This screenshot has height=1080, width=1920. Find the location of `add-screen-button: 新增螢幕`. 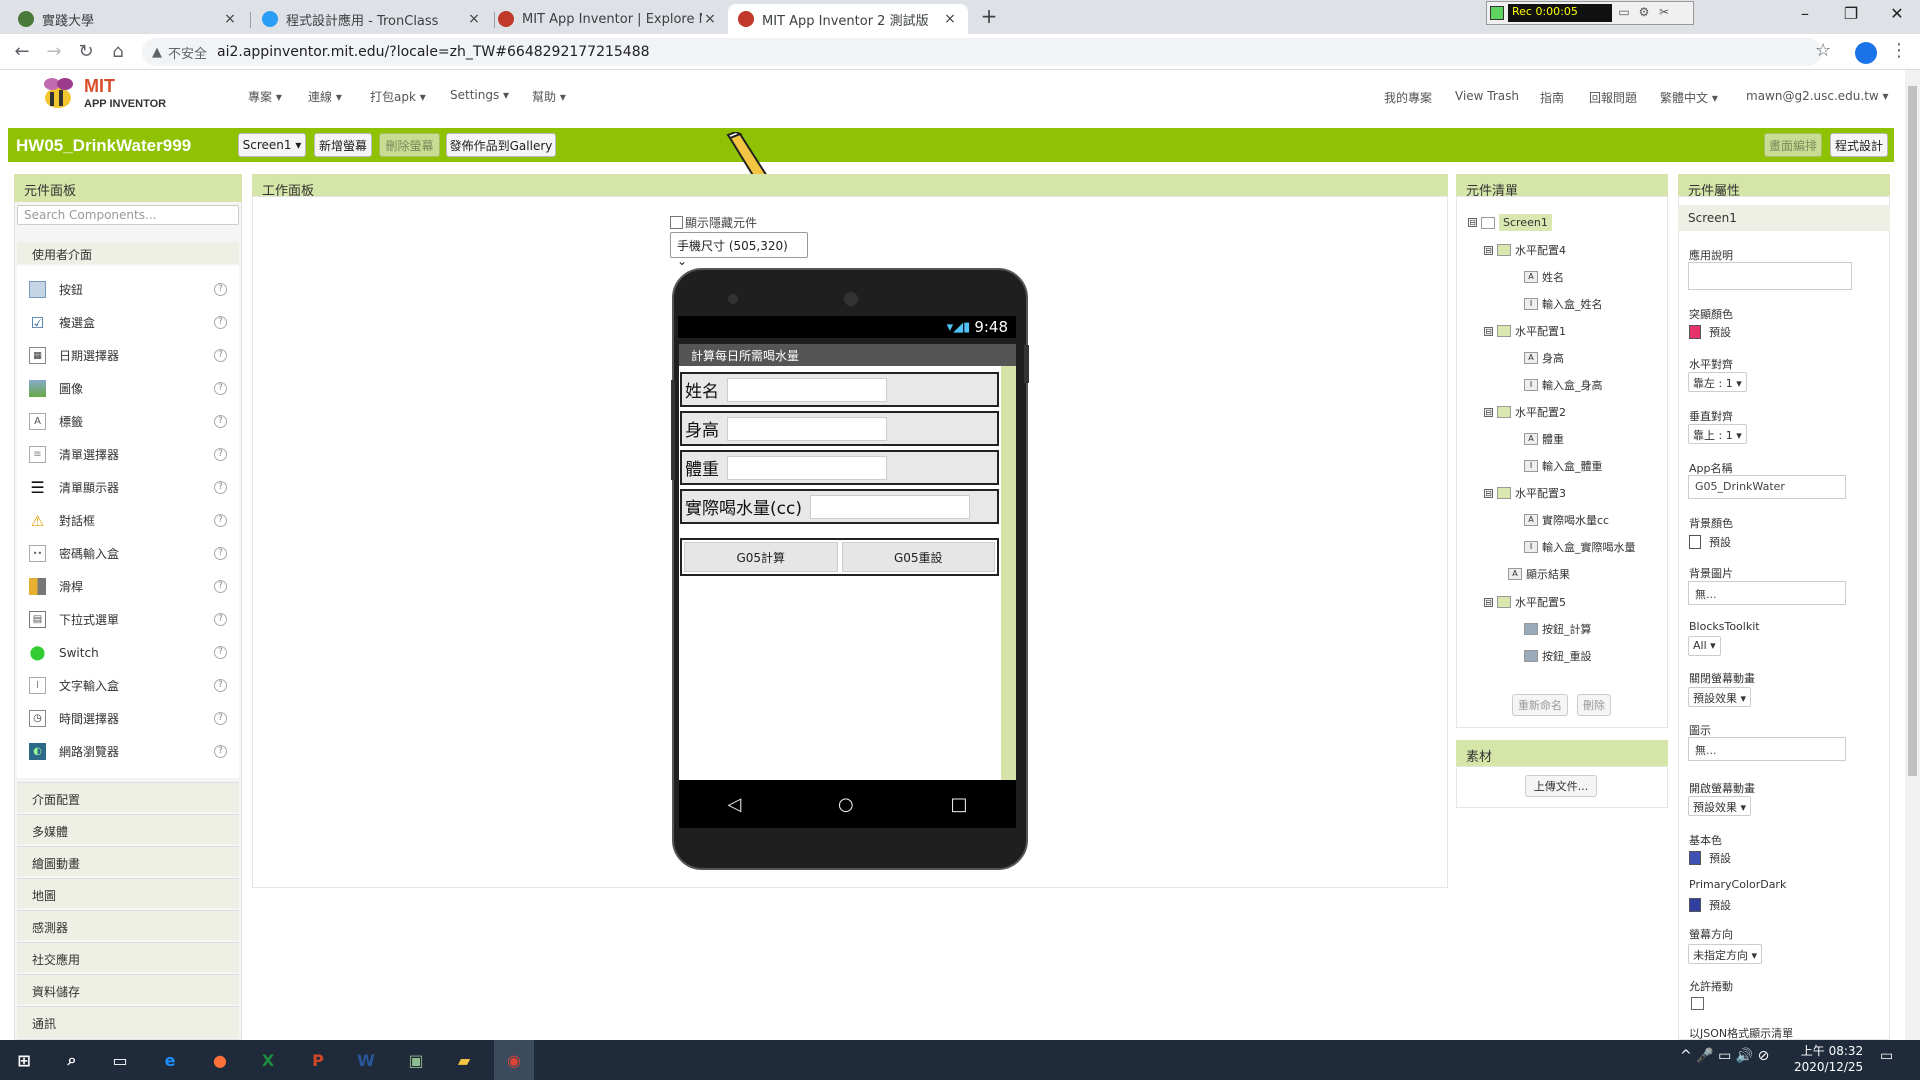

add-screen-button: 新增螢幕 is located at coordinates (343, 145).